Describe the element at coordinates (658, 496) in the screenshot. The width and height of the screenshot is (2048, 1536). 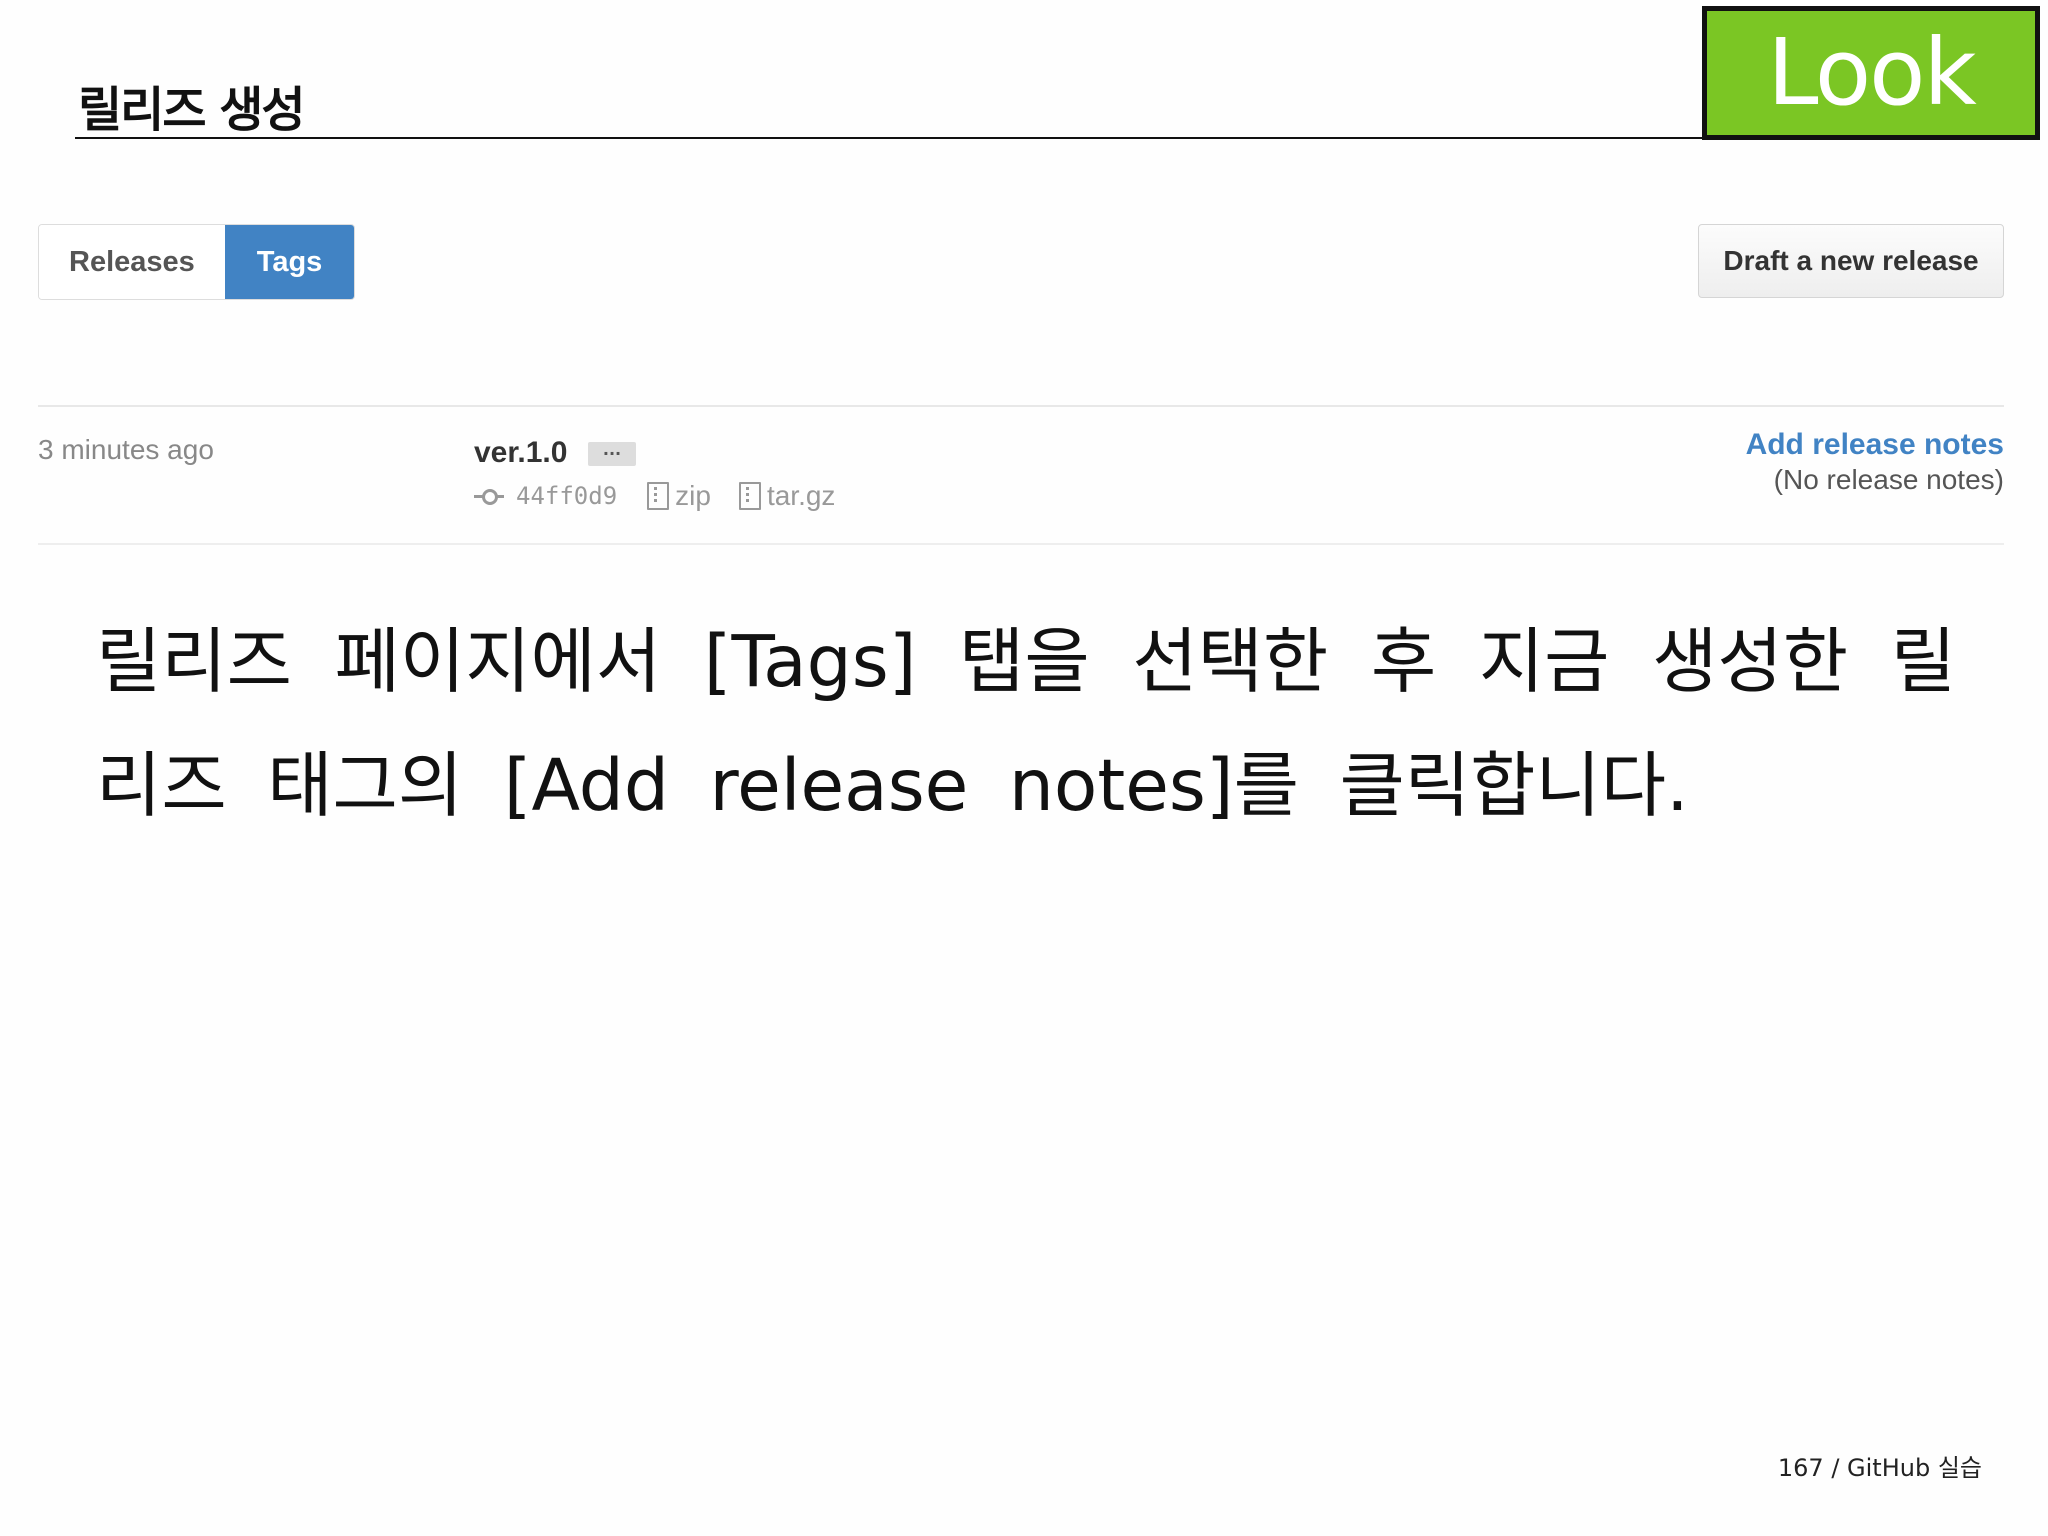
I see `file-zip-icon` at that location.